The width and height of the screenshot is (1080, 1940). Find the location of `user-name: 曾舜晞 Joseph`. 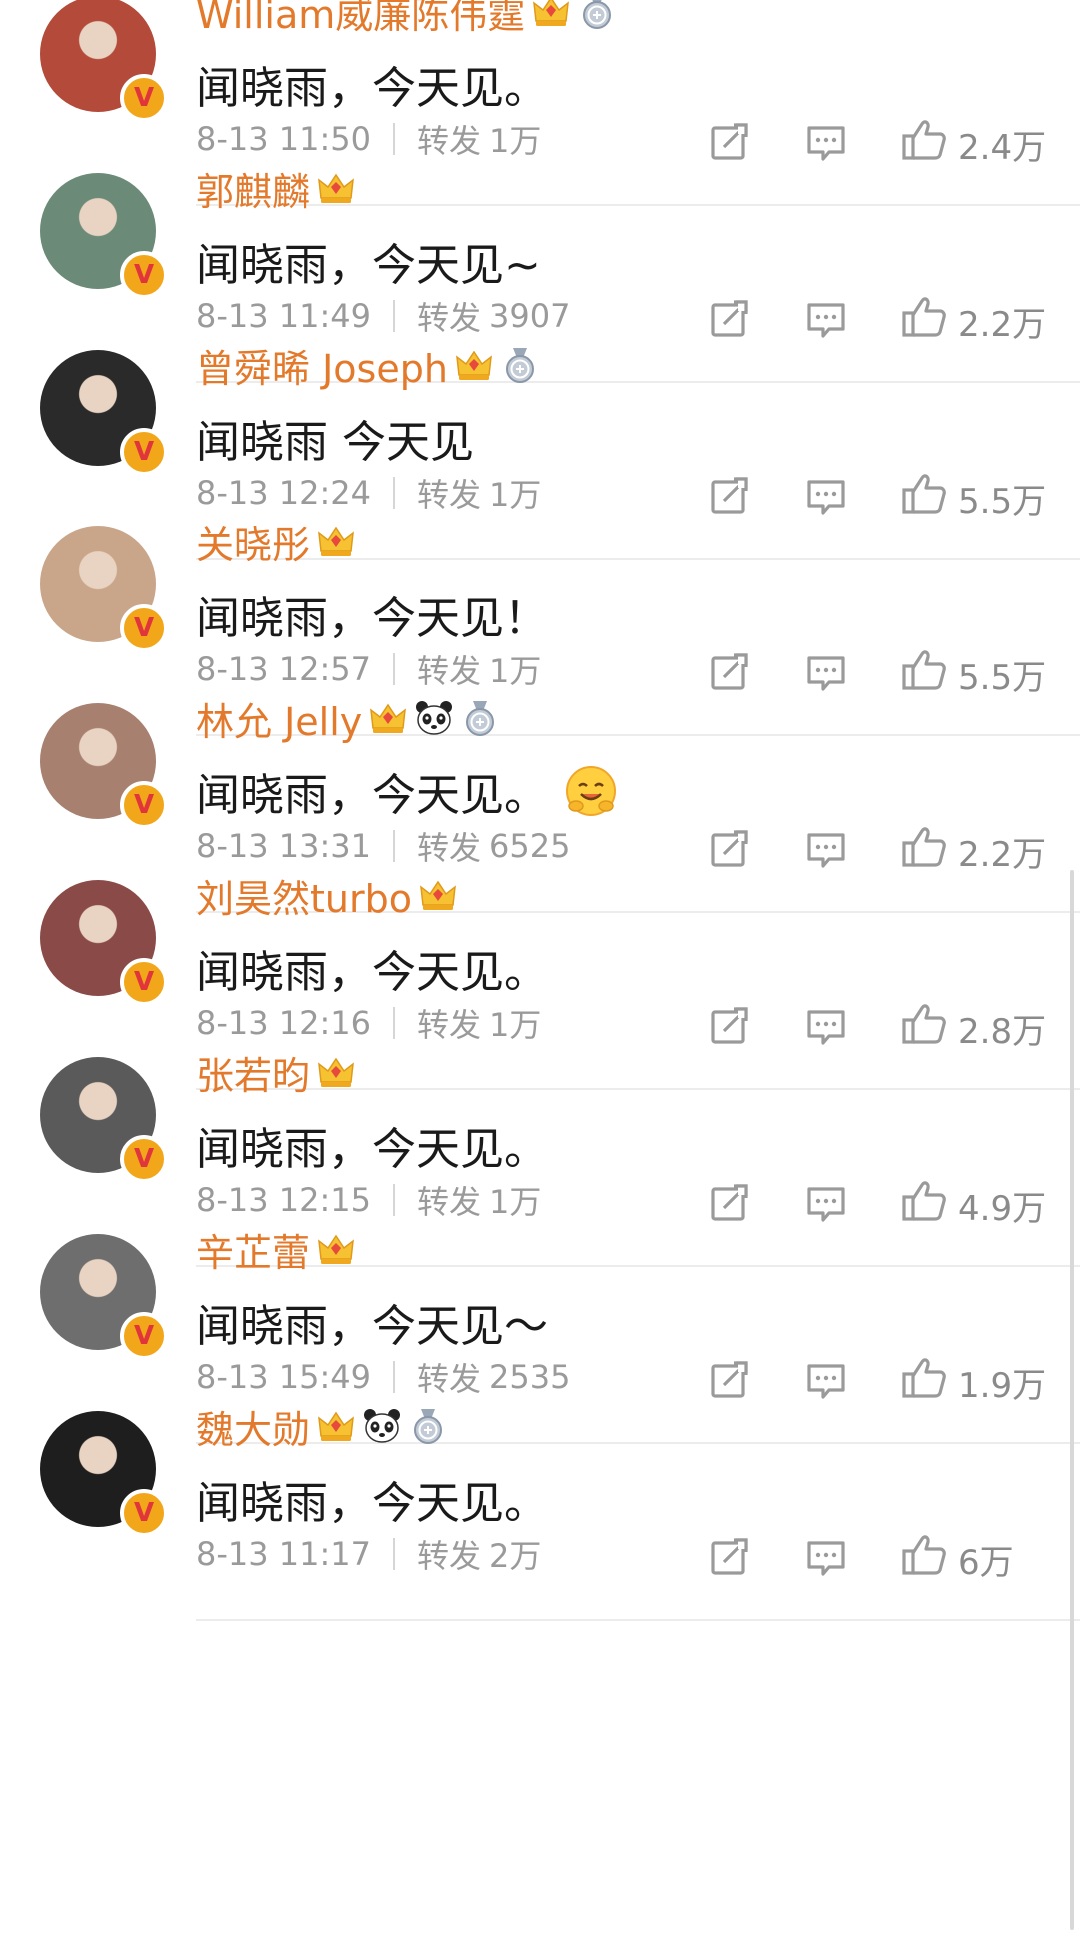

user-name: 曾舜晞 Joseph is located at coordinates (322, 365).